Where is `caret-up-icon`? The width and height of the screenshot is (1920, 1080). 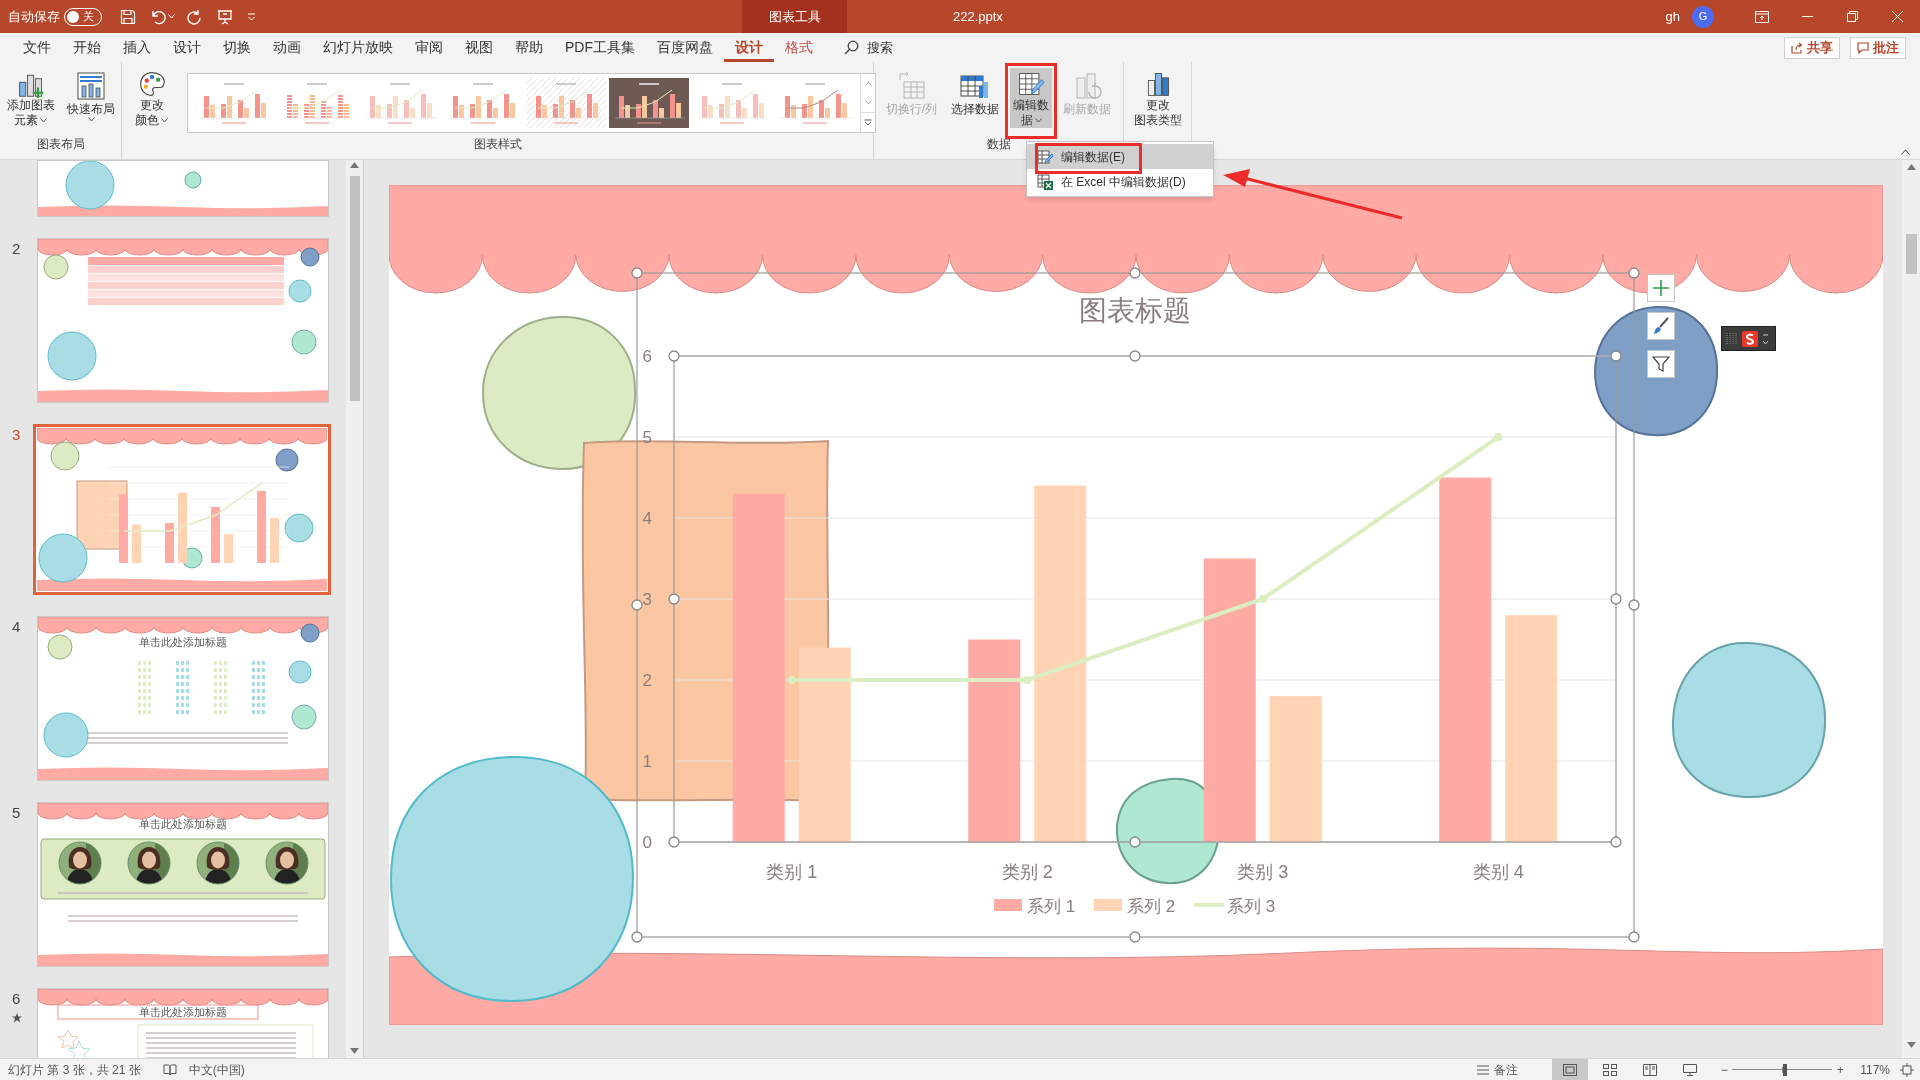
caret-up-icon is located at coordinates (868, 83).